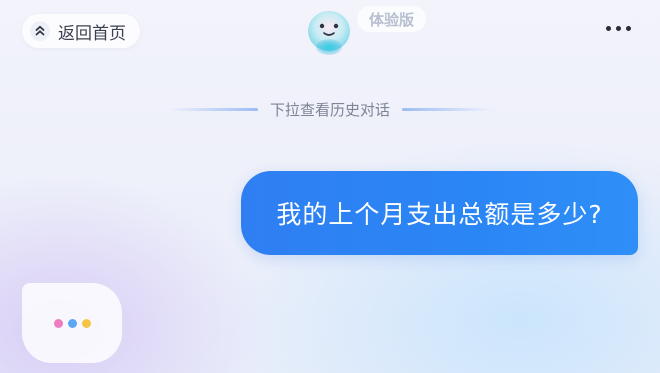 The image size is (660, 373). Describe the element at coordinates (329, 33) in the screenshot. I see `assistant-mascot-icon` at that location.